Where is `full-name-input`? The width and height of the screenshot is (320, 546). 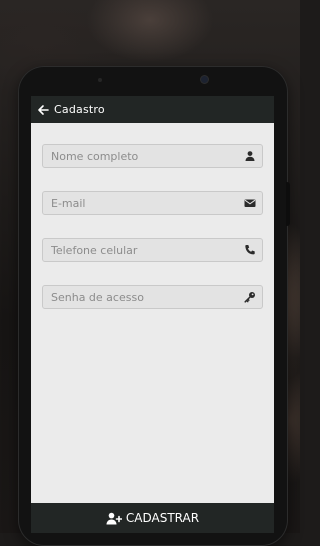
full-name-input is located at coordinates (142, 156).